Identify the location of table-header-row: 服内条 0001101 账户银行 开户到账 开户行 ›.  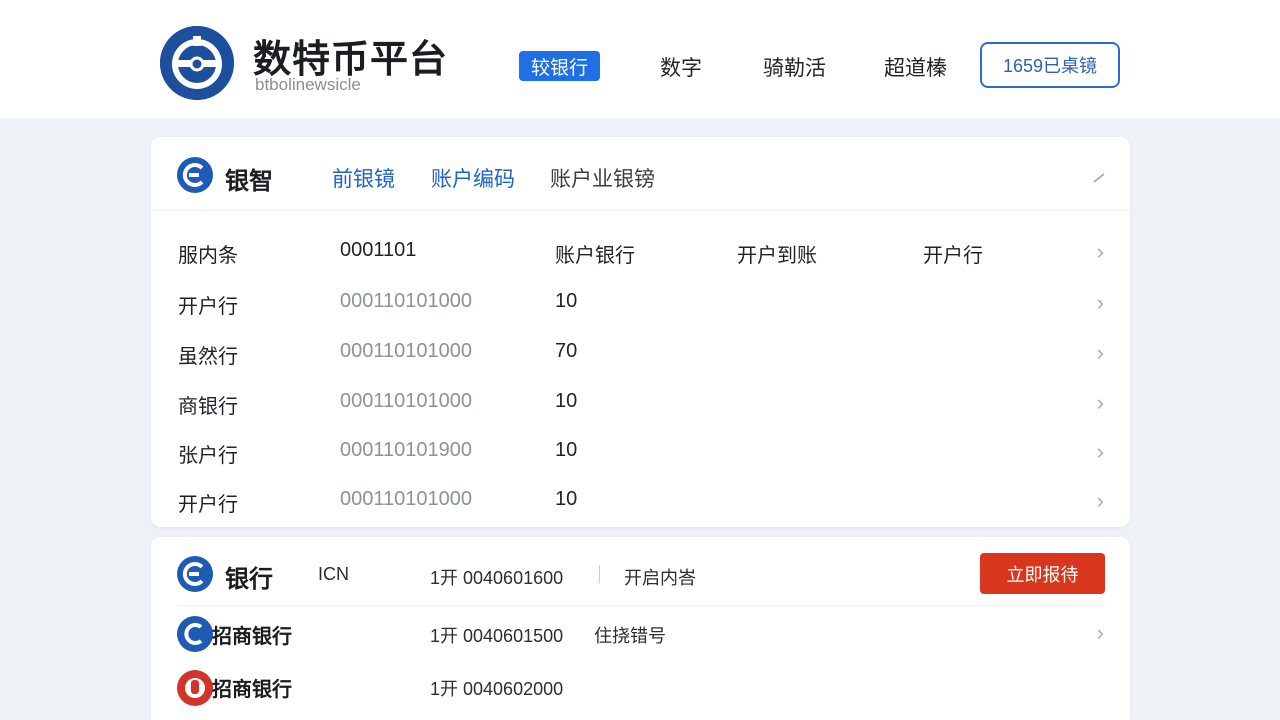
(640, 251).